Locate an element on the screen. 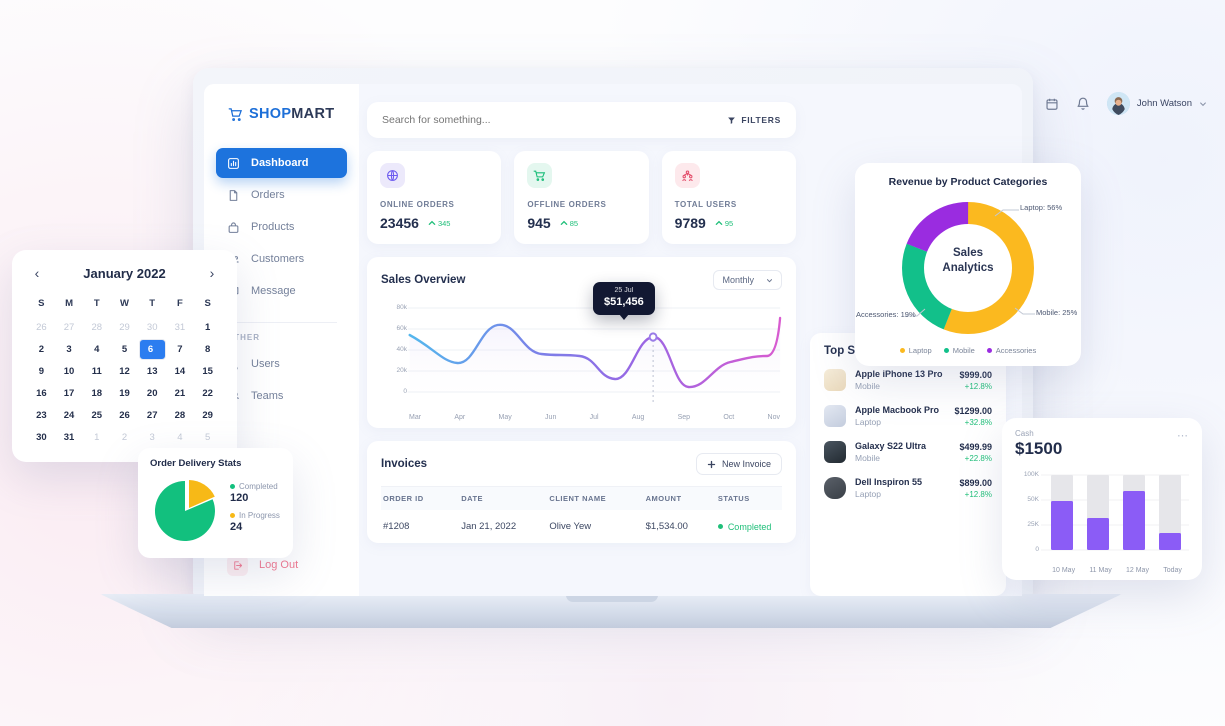 Image resolution: width=1225 pixels, height=726 pixels. legend-item-completed: Completed is located at coordinates (255, 486).